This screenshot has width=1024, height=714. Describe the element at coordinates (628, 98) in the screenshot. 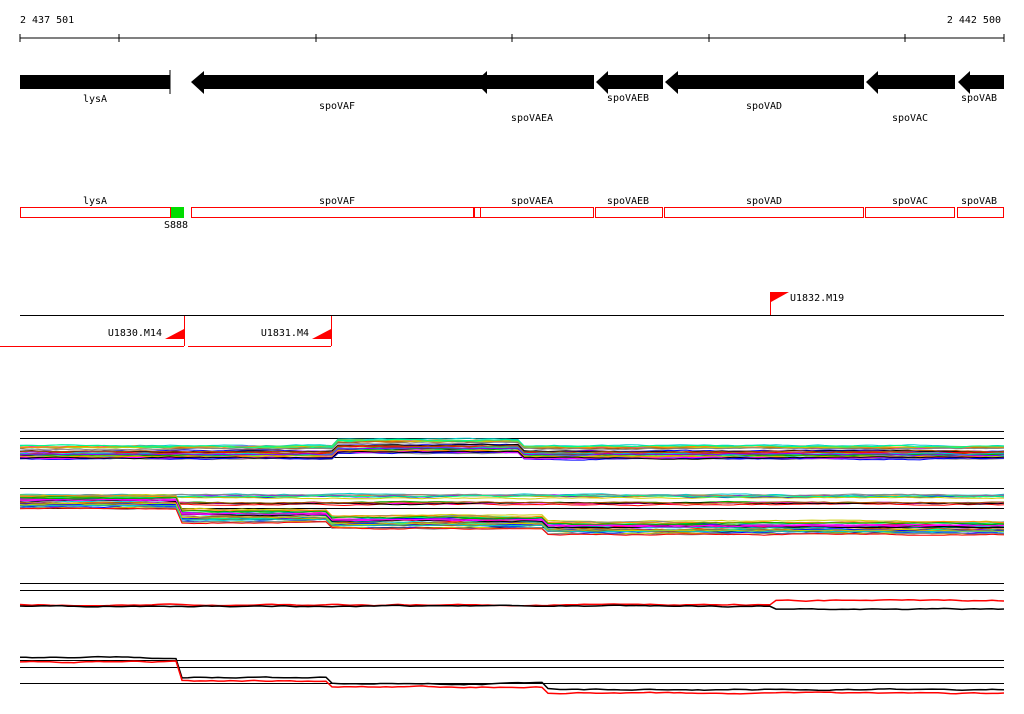

I see `gene-label: spoVAEB` at that location.